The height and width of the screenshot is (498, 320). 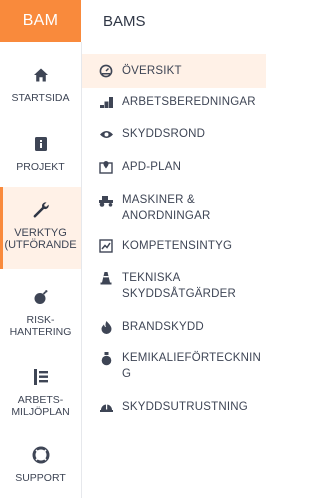 I want to click on menu-item-label: KOMPETENSINTYG, so click(x=177, y=246).